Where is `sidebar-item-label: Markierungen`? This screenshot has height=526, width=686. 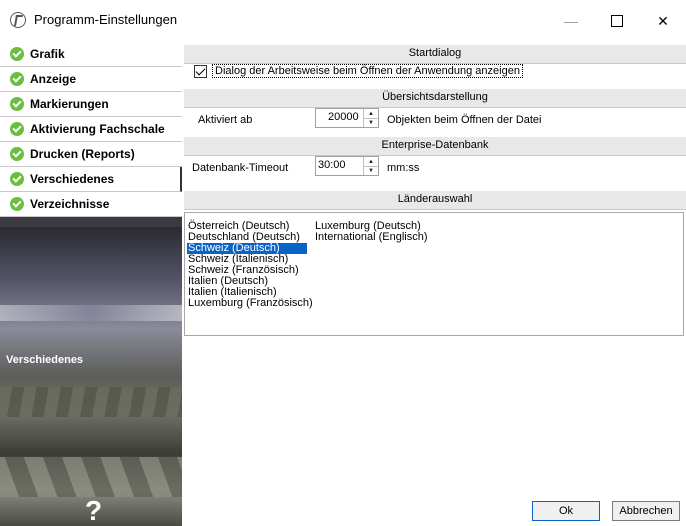 sidebar-item-label: Markierungen is located at coordinates (69, 104).